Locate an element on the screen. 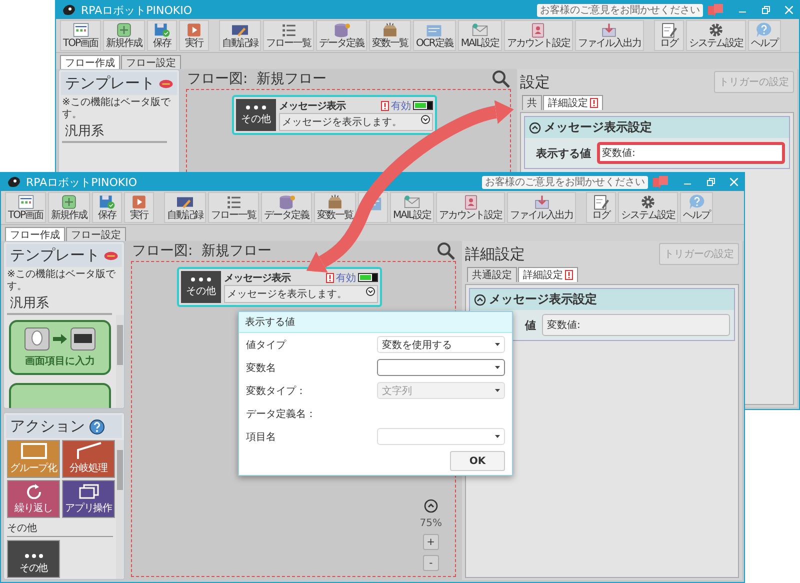 Image resolution: width=800 pixels, height=583 pixels. dropdown is located at coordinates (441, 367).